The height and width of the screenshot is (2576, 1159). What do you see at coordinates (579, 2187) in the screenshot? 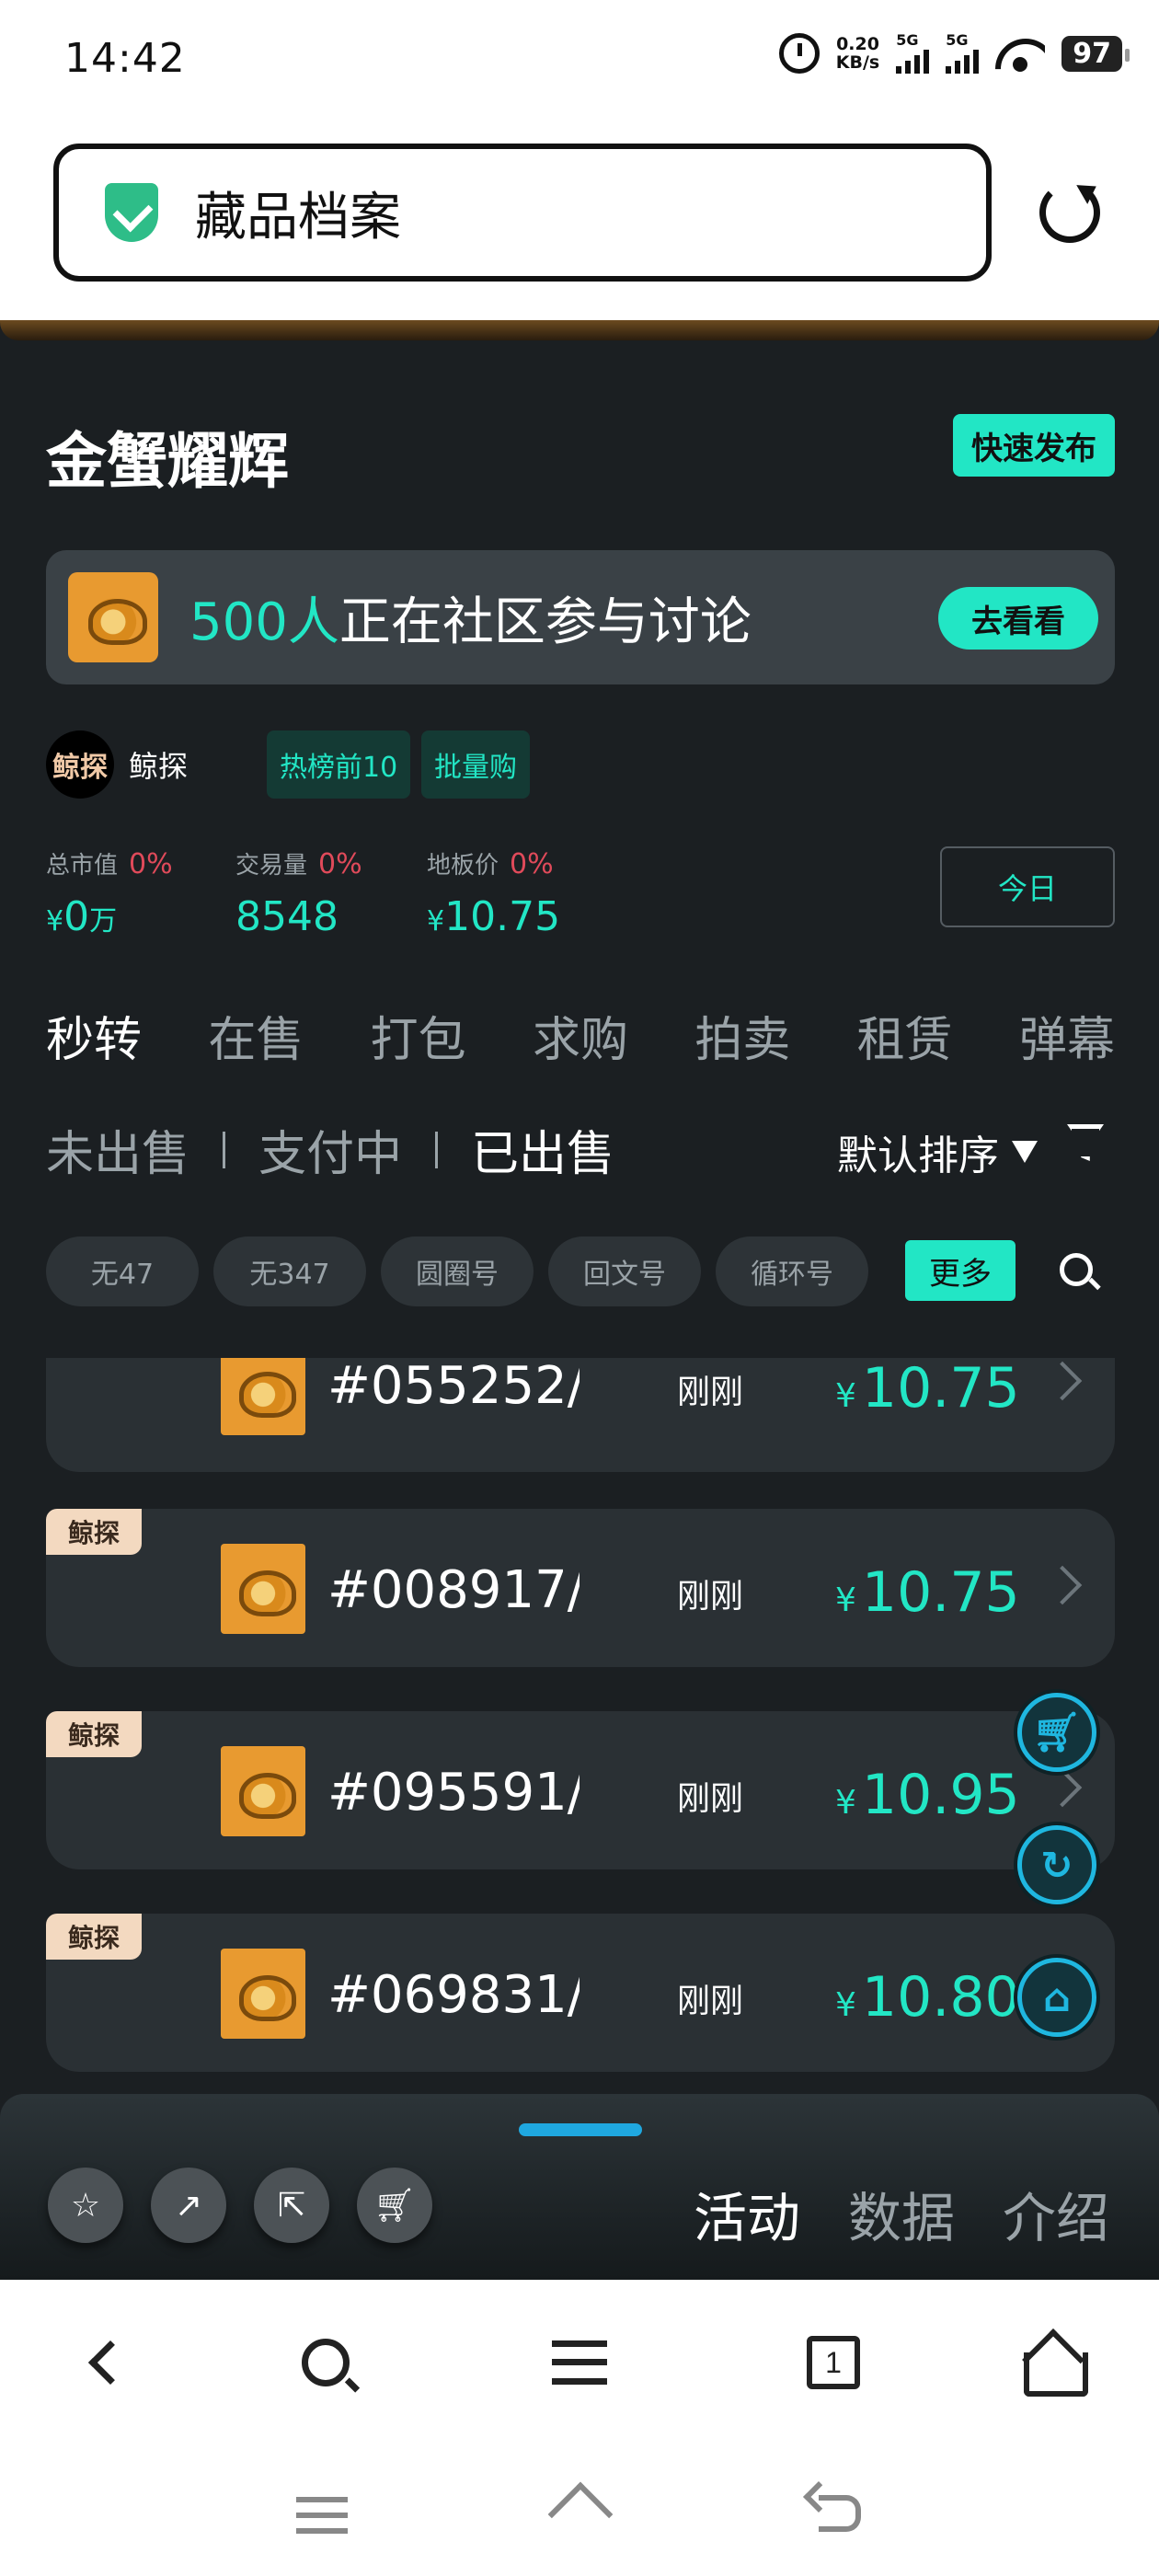
I see `bottom-panel: ☆ ↗ ⇱ 🛒︎ 活动 数据 介绍` at bounding box center [579, 2187].